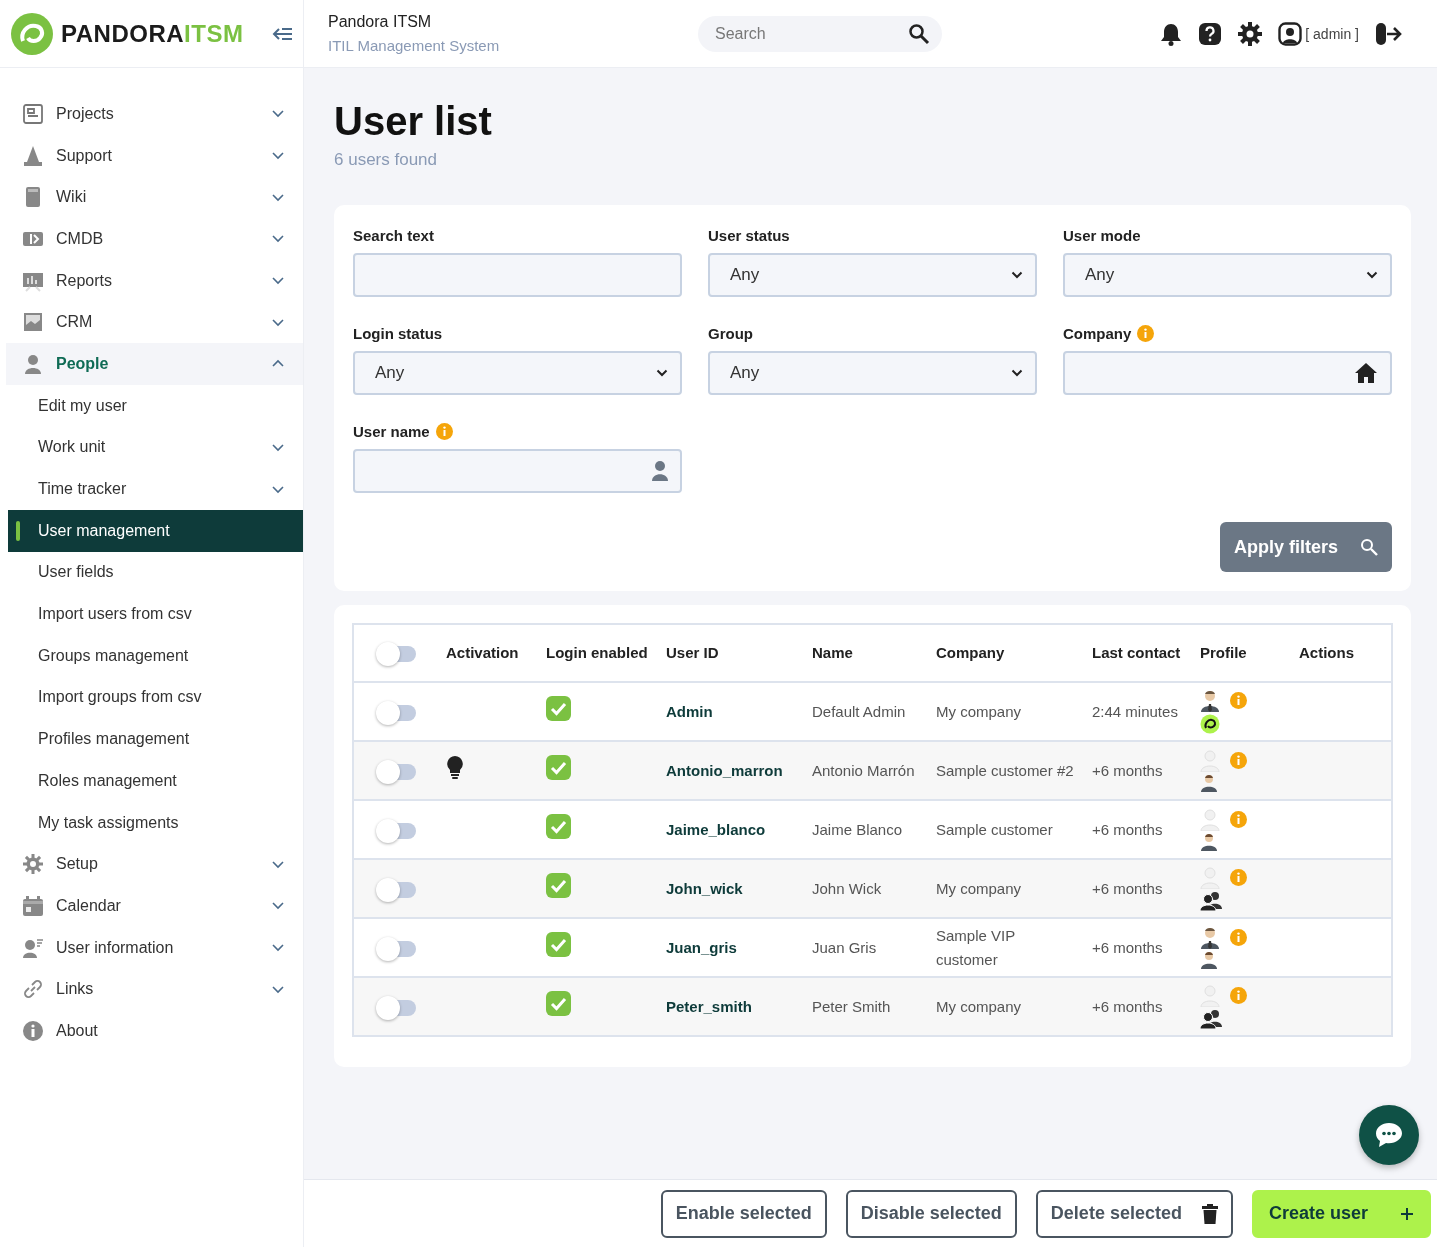 The image size is (1437, 1247). Describe the element at coordinates (154, 1031) in the screenshot. I see `sidebar-item: About` at that location.